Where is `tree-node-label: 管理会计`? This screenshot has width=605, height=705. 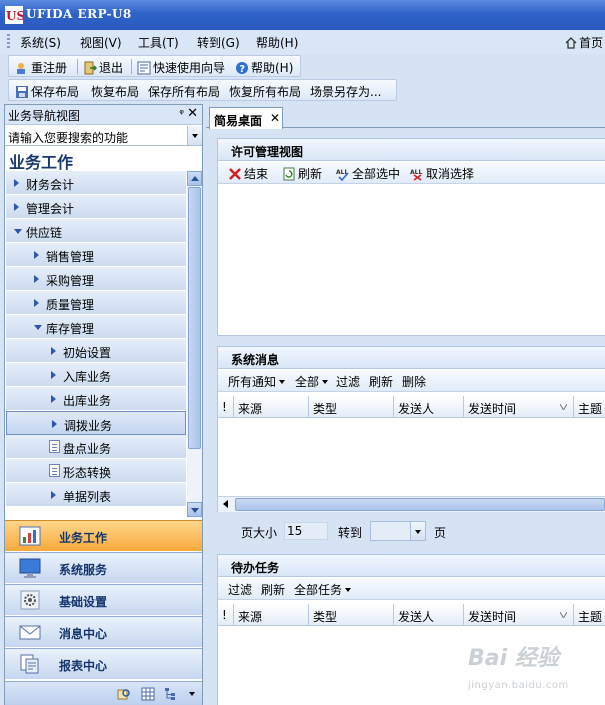 tree-node-label: 管理会计 is located at coordinates (50, 209).